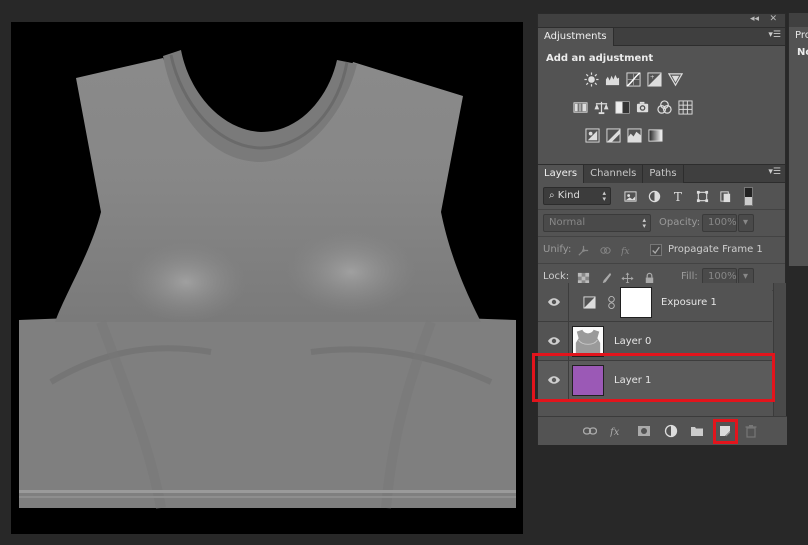 This screenshot has width=808, height=545. Describe the element at coordinates (719, 223) in the screenshot. I see `opacity-input: 100%` at that location.